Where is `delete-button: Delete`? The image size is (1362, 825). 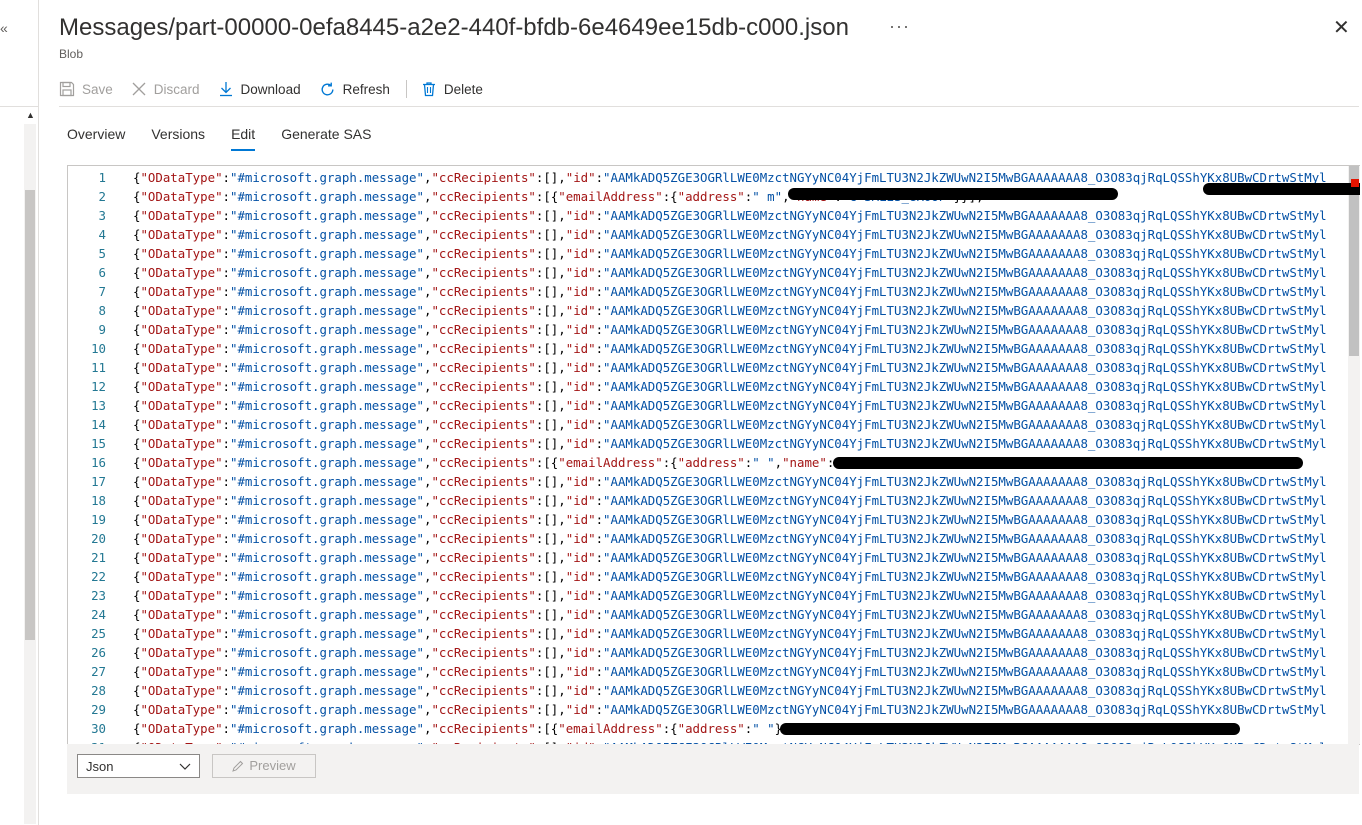 delete-button: Delete is located at coordinates (452, 89).